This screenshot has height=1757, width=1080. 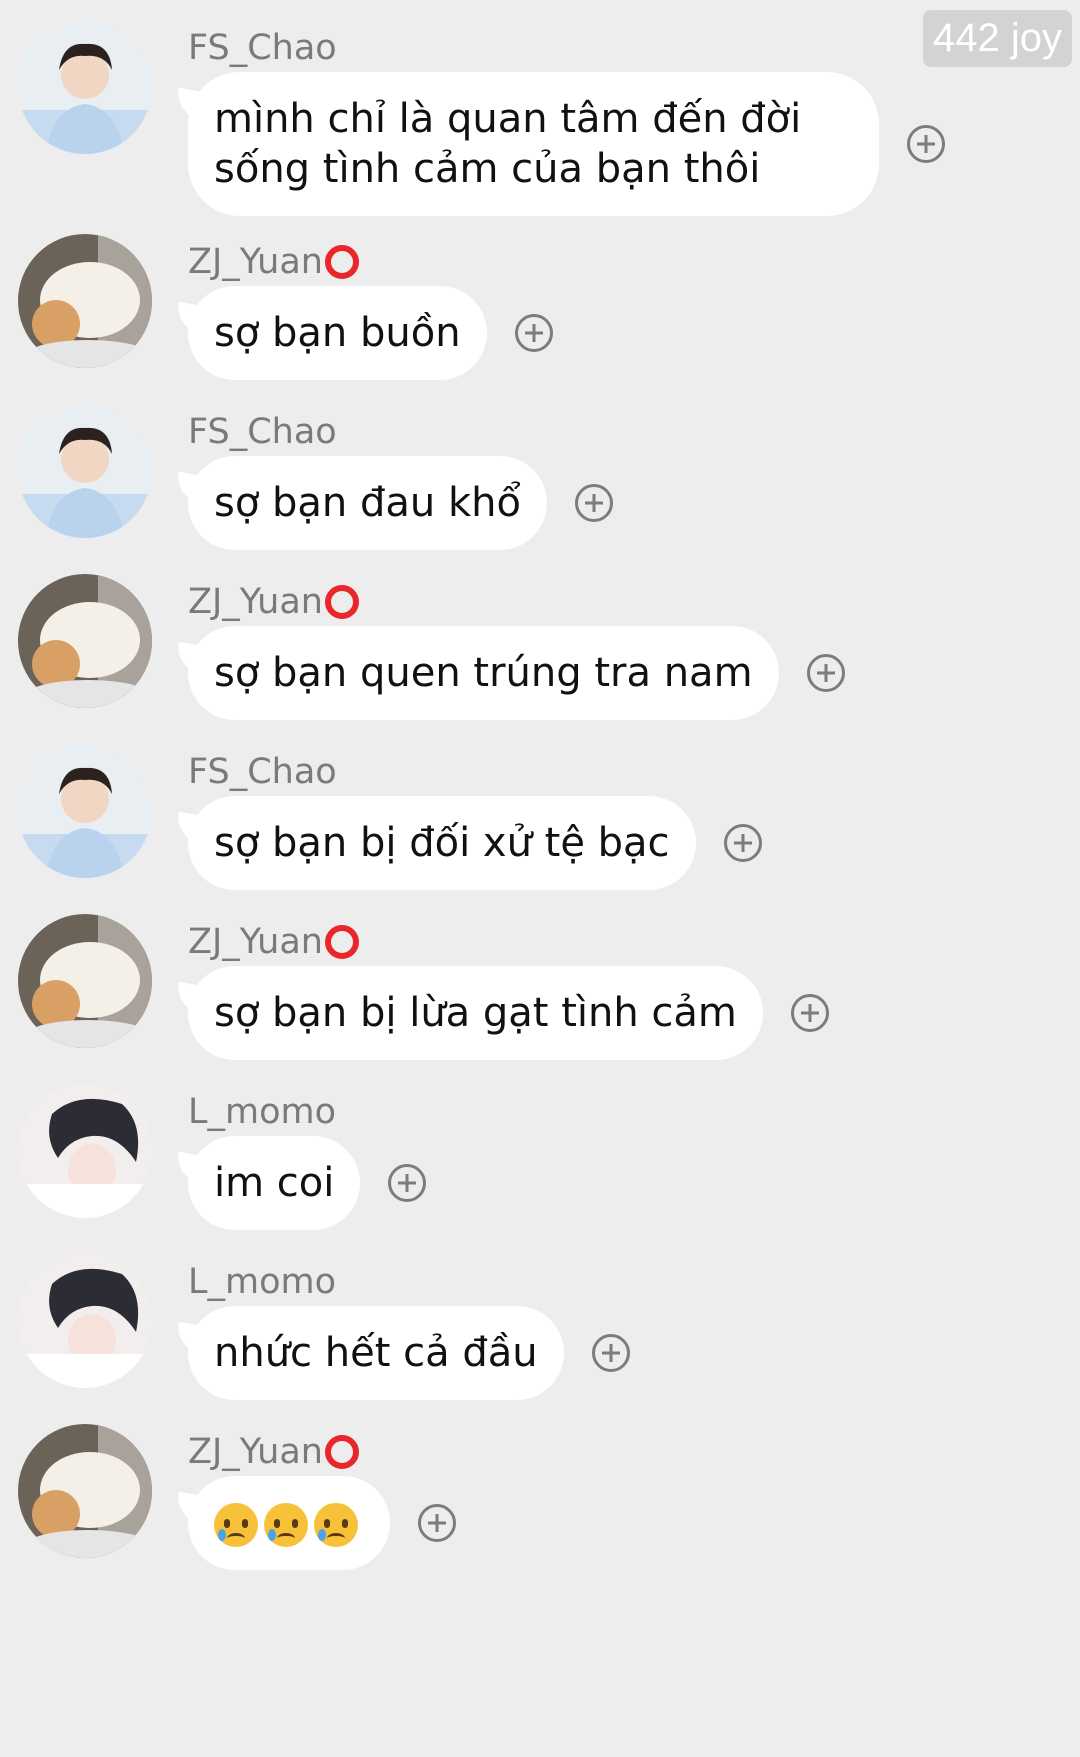 What do you see at coordinates (540, 1519) in the screenshot?
I see `message-item: ZJ_Yuan` at bounding box center [540, 1519].